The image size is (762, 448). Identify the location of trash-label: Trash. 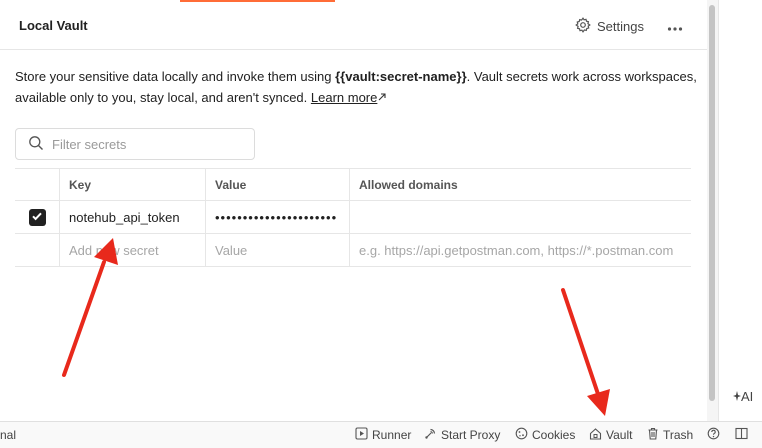
(678, 435).